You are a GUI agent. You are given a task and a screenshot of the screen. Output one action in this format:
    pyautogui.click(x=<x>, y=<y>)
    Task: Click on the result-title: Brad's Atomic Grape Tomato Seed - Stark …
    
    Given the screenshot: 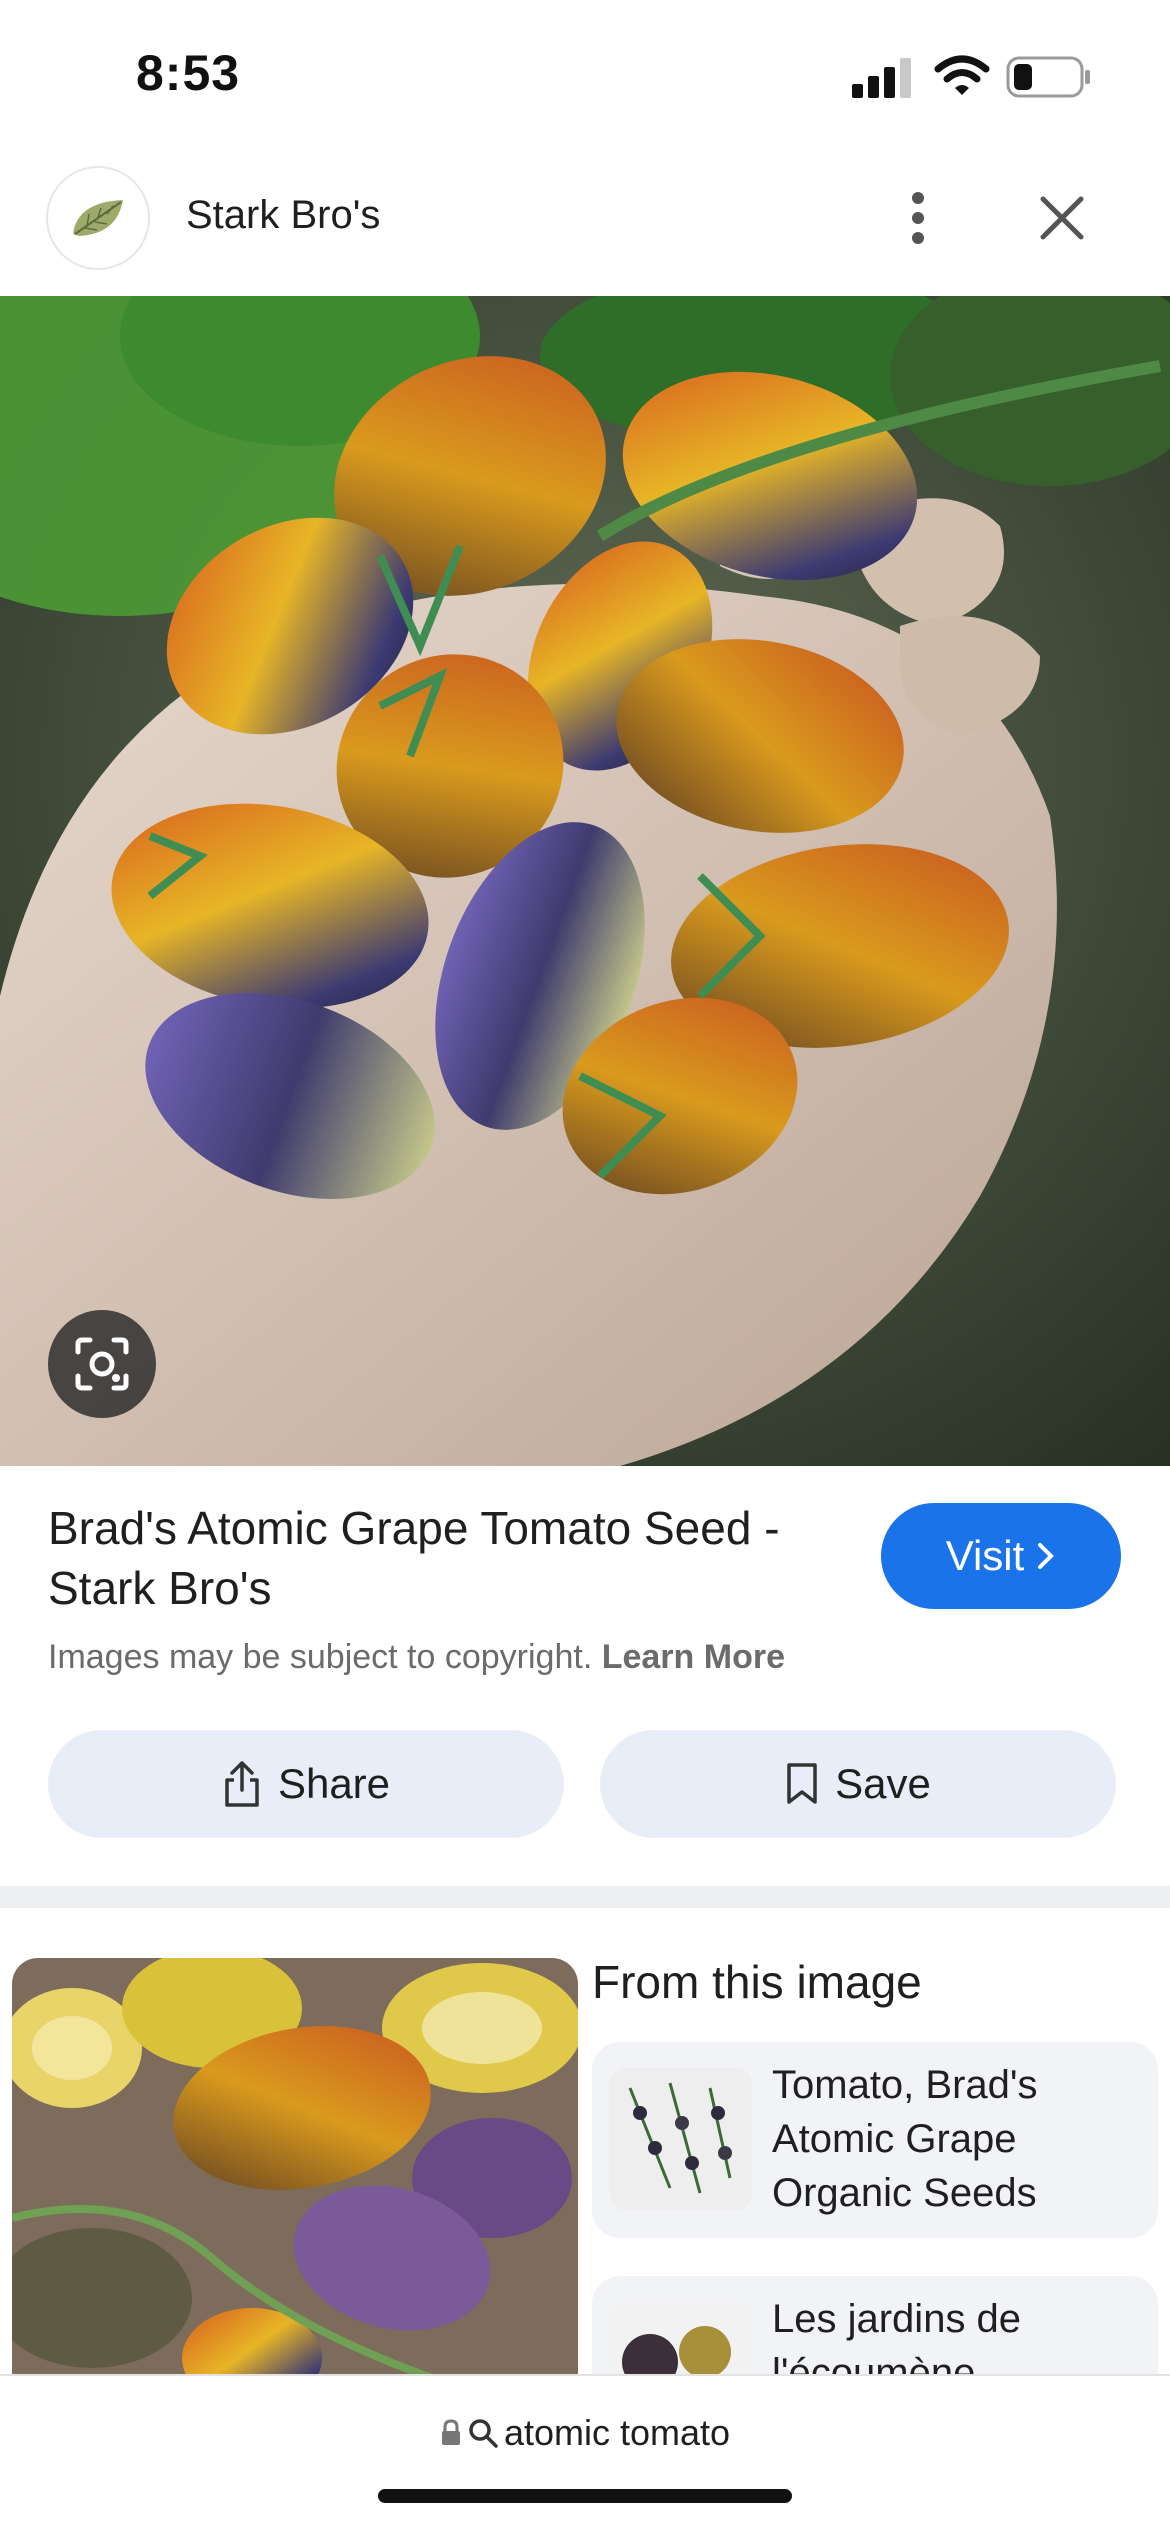 What is the action you would take?
    pyautogui.click(x=448, y=1558)
    